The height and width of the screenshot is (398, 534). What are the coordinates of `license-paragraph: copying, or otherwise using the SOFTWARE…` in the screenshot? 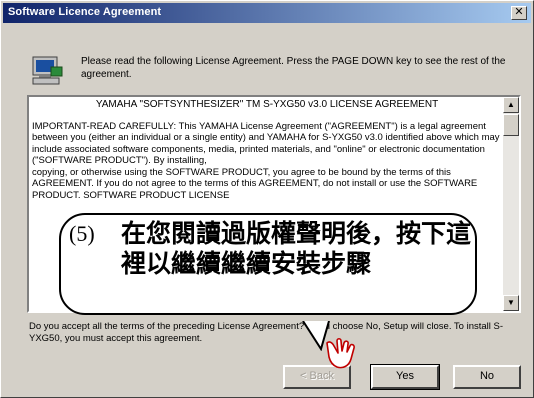 It's located at (255, 183).